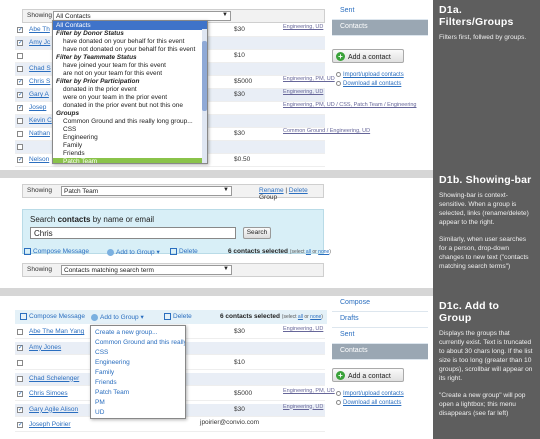 The image size is (540, 439). I want to click on search-label-bold: contacts, so click(74, 219).